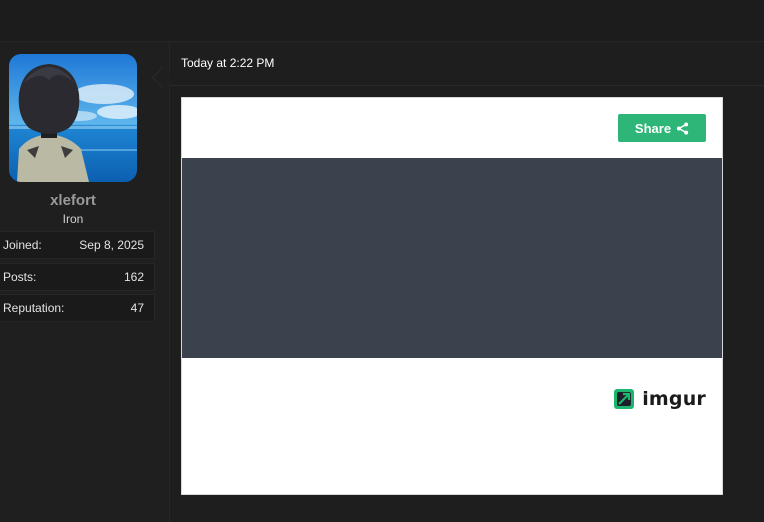 The image size is (764, 522). Describe the element at coordinates (77, 245) in the screenshot. I see `stat-joined: Joined: Sep 8, 2025` at that location.